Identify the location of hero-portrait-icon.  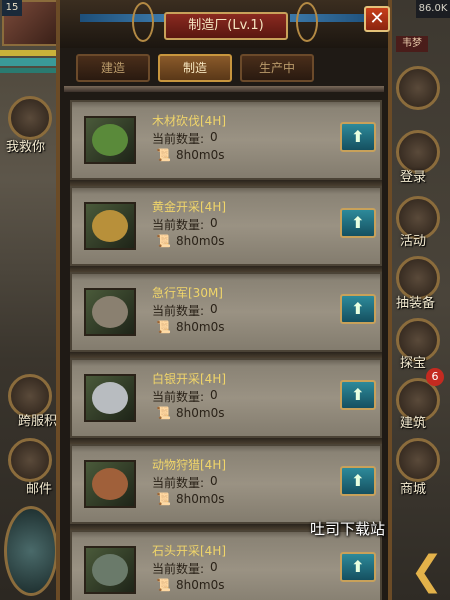
(30, 118).